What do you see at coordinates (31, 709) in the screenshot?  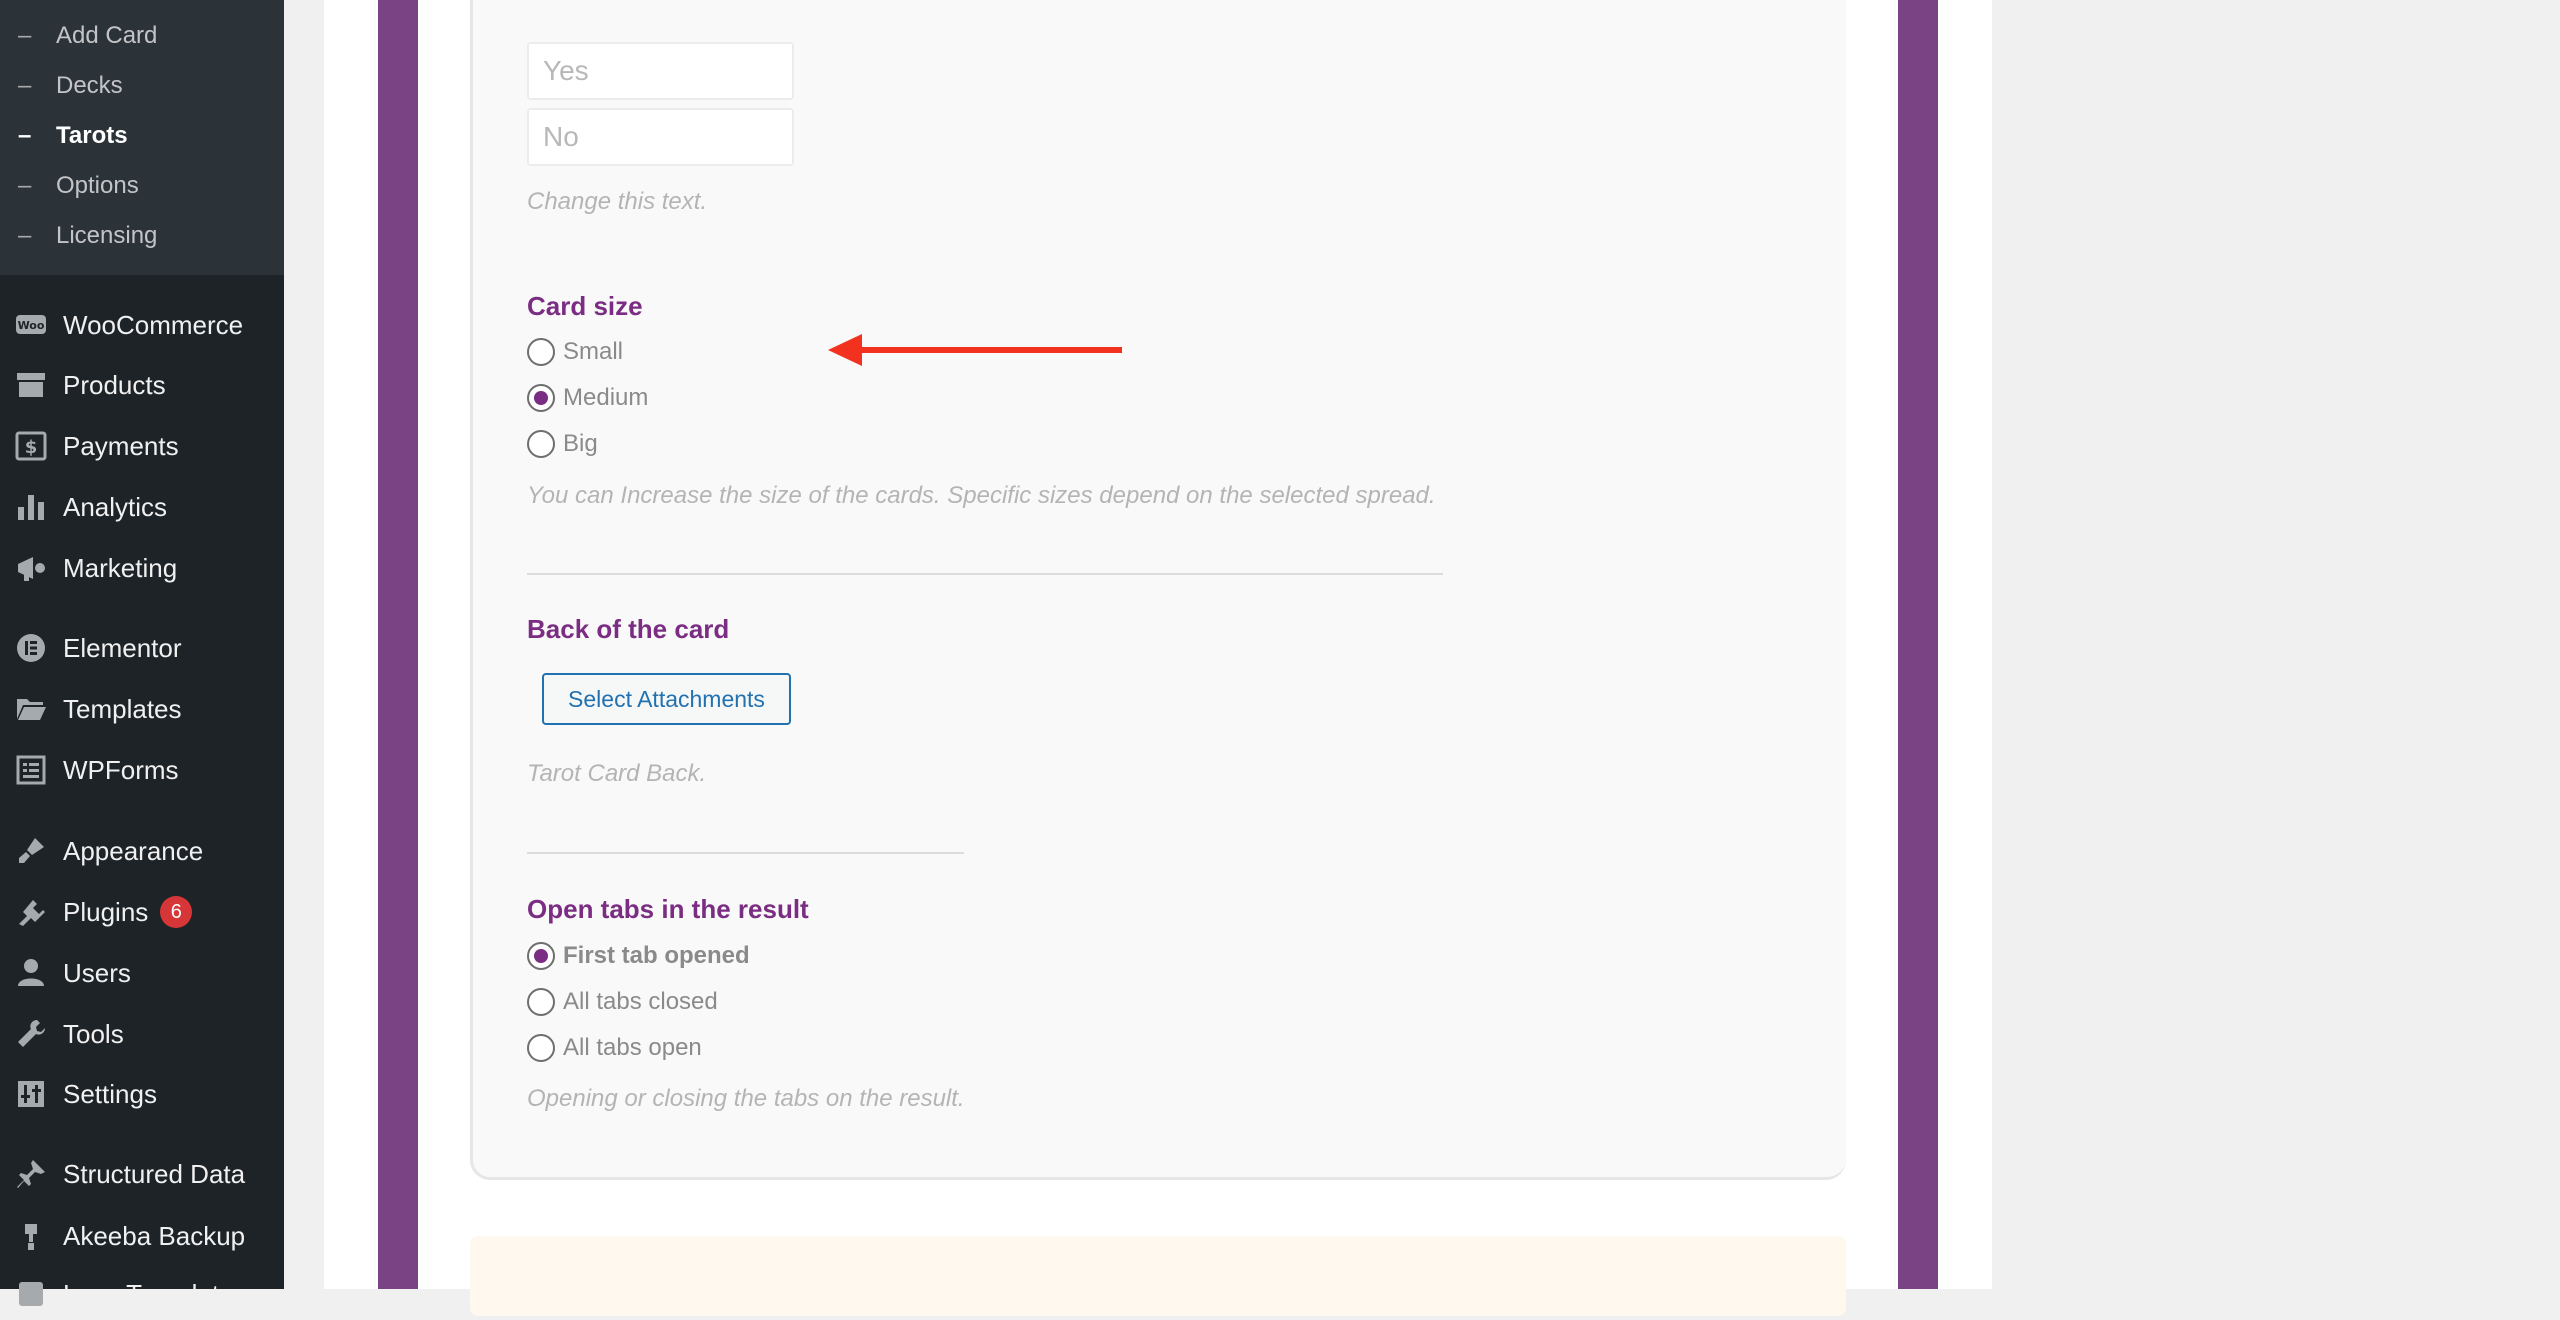 I see `folder-icon` at bounding box center [31, 709].